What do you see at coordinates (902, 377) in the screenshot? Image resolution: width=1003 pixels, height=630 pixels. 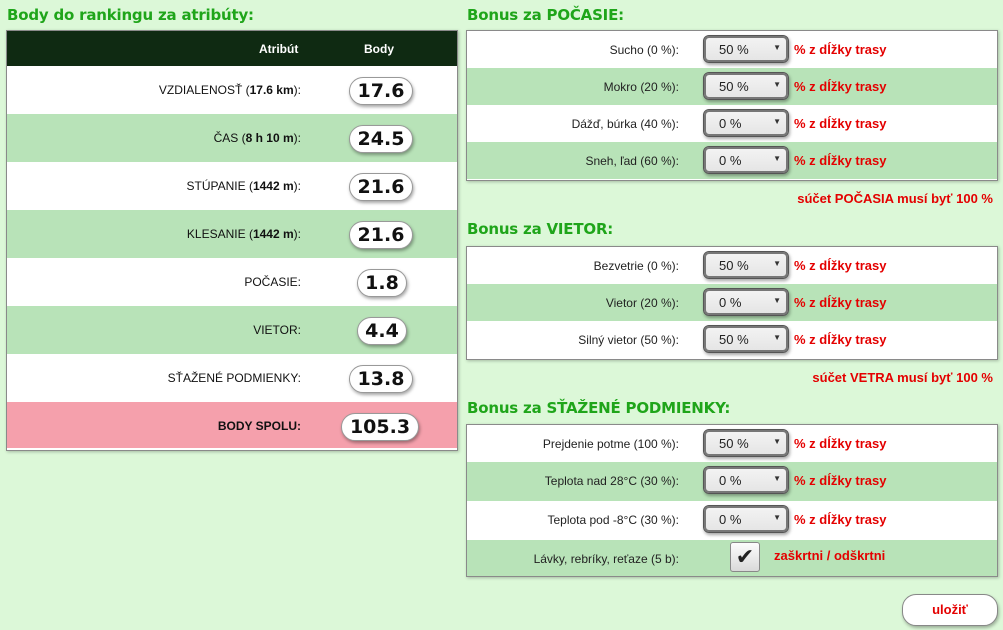 I see `wind-warning: súčet VETRA musí byť 100 %` at bounding box center [902, 377].